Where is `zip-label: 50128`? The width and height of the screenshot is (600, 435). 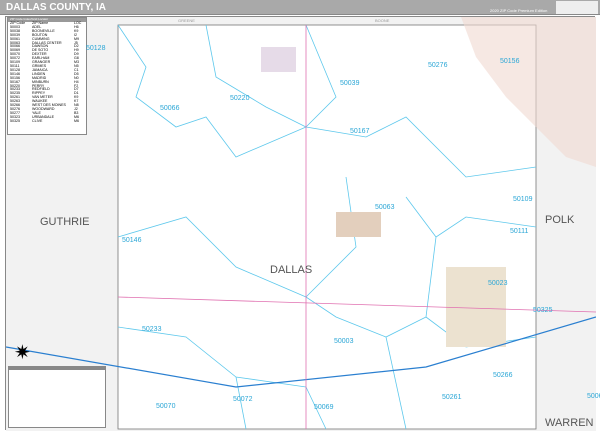 zip-label: 50128 is located at coordinates (96, 48).